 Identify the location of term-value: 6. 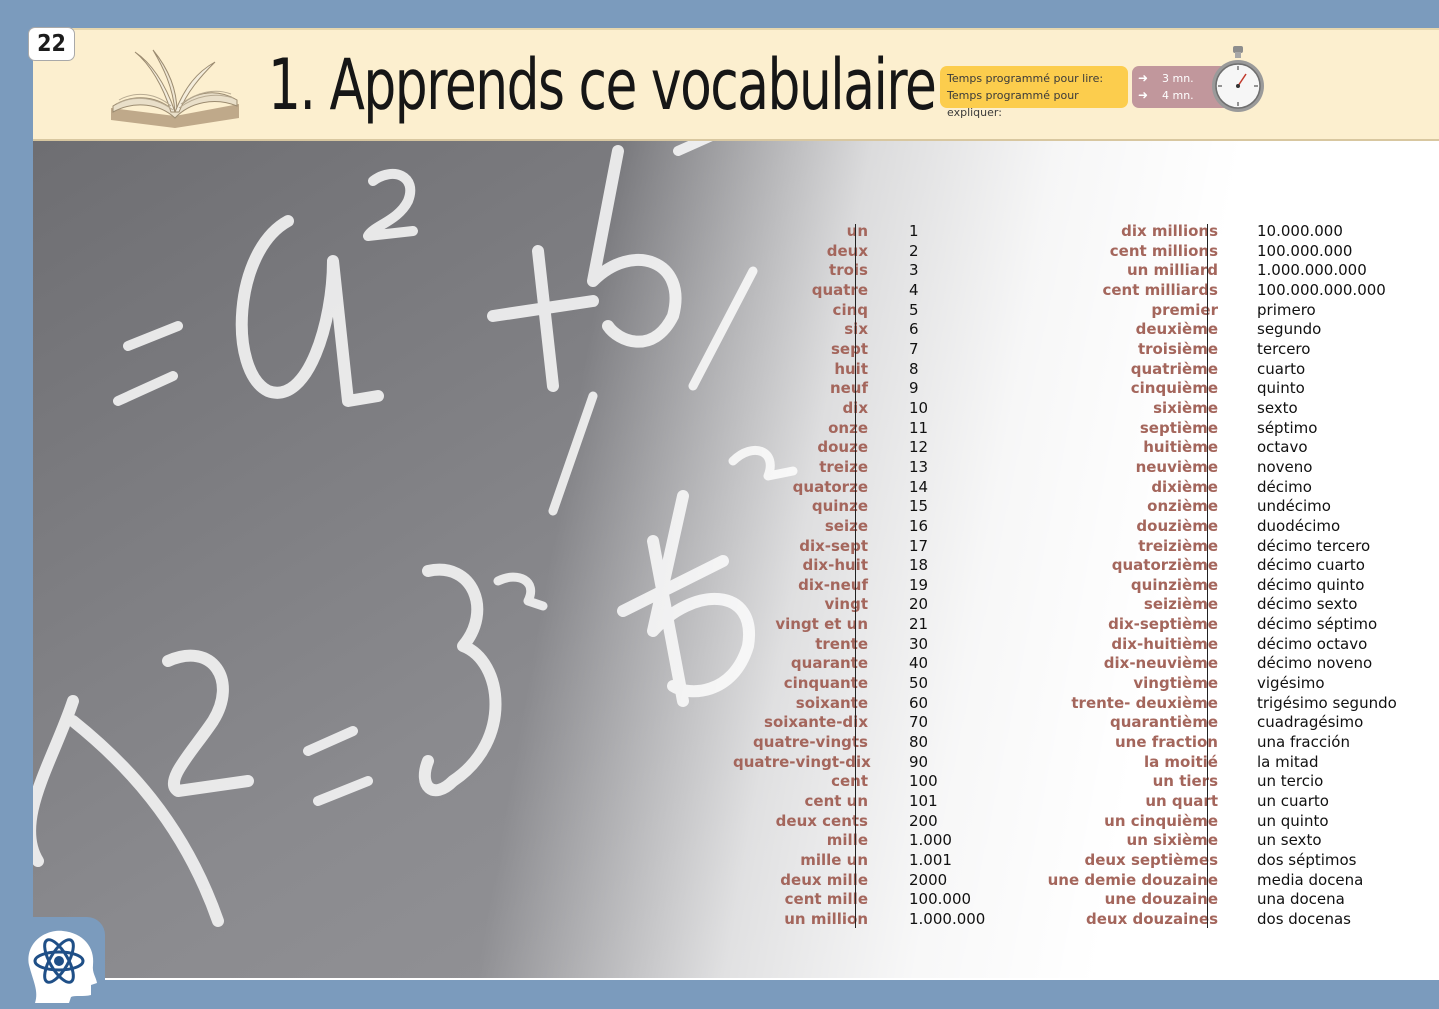
(914, 329).